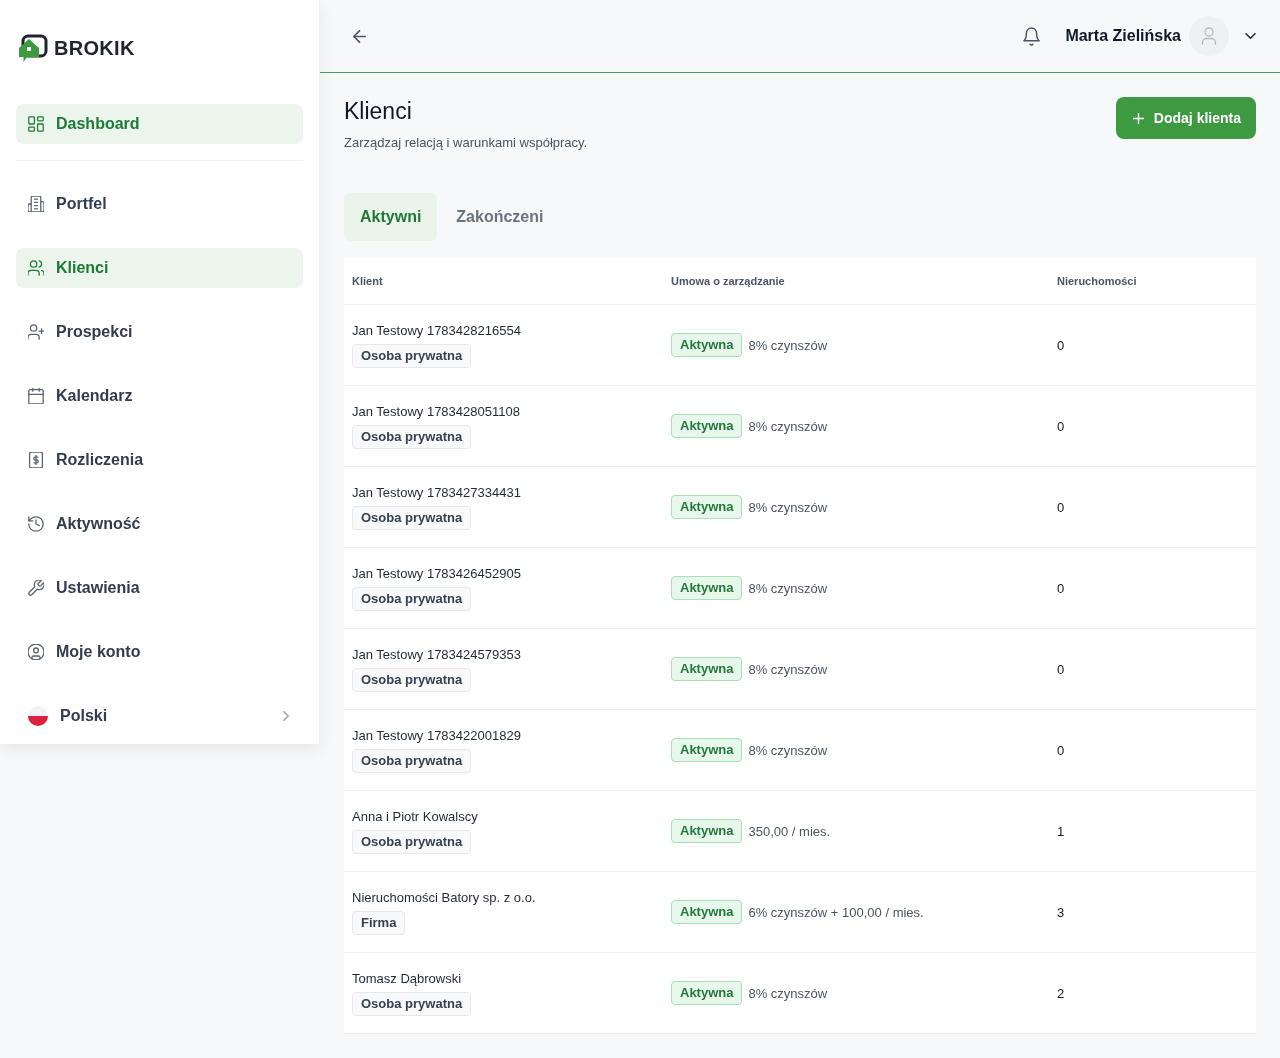 This screenshot has width=1280, height=1058. I want to click on chevron-right-icon, so click(286, 716).